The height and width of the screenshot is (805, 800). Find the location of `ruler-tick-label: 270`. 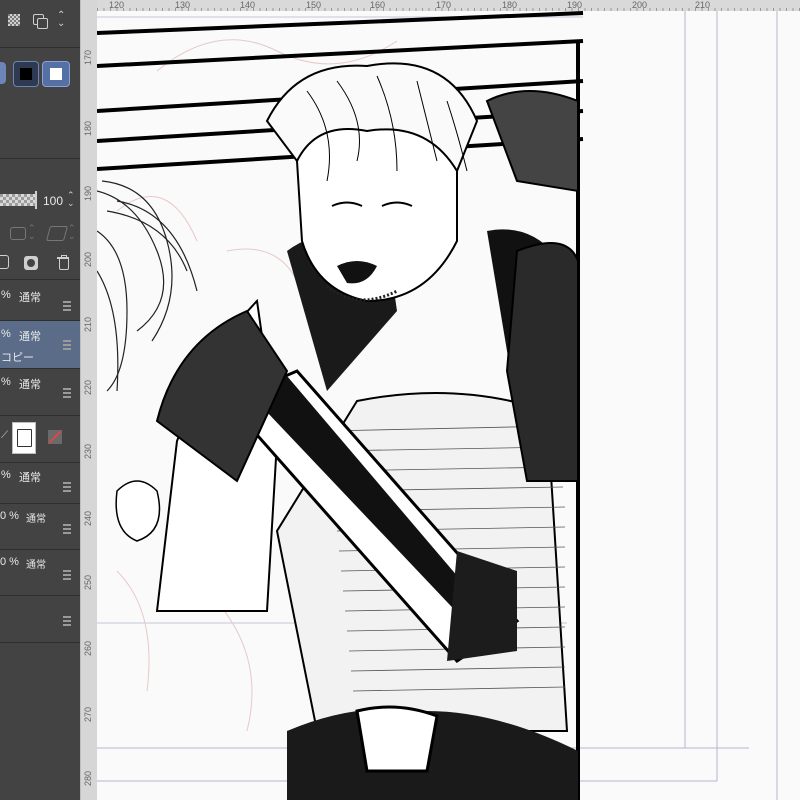

ruler-tick-label: 270 is located at coordinates (88, 714).